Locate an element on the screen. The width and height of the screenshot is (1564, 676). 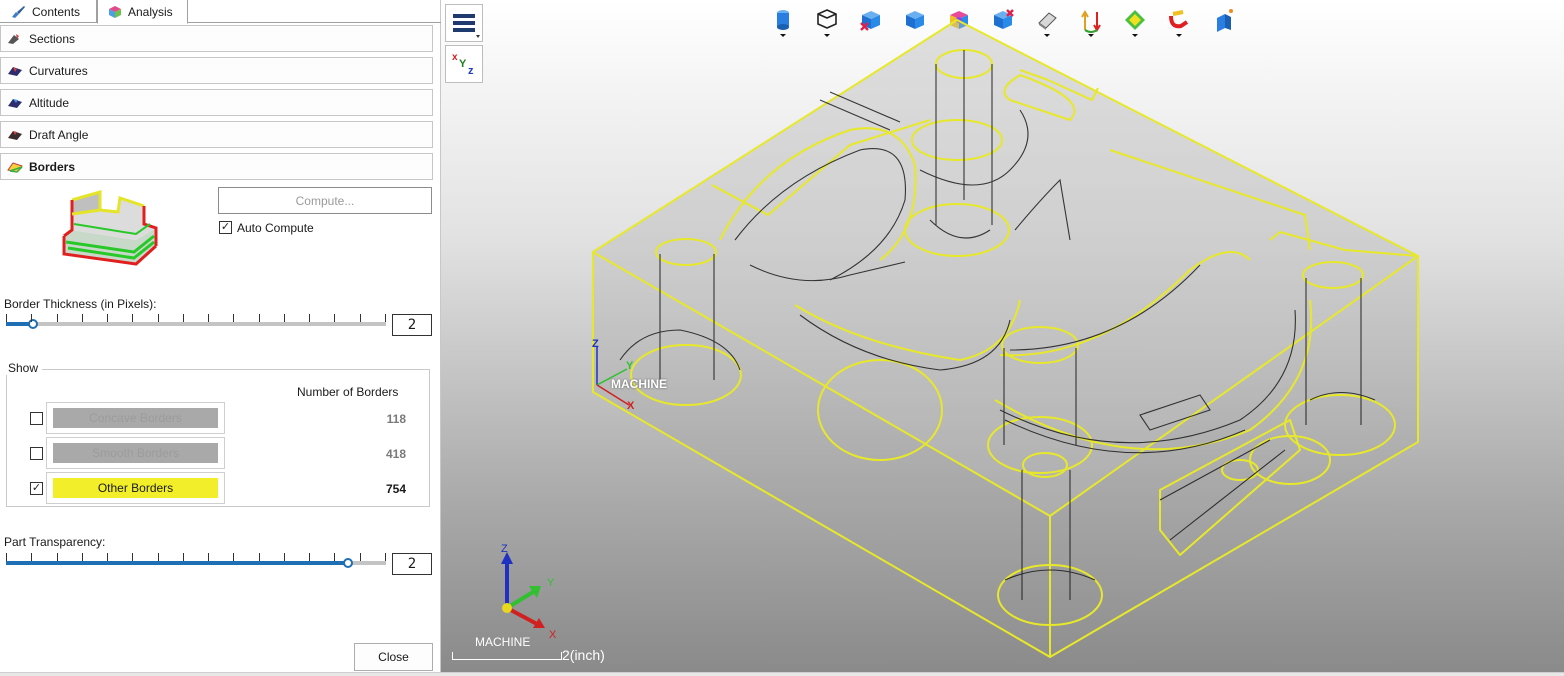
csys-y-label: Y is located at coordinates (630, 366).